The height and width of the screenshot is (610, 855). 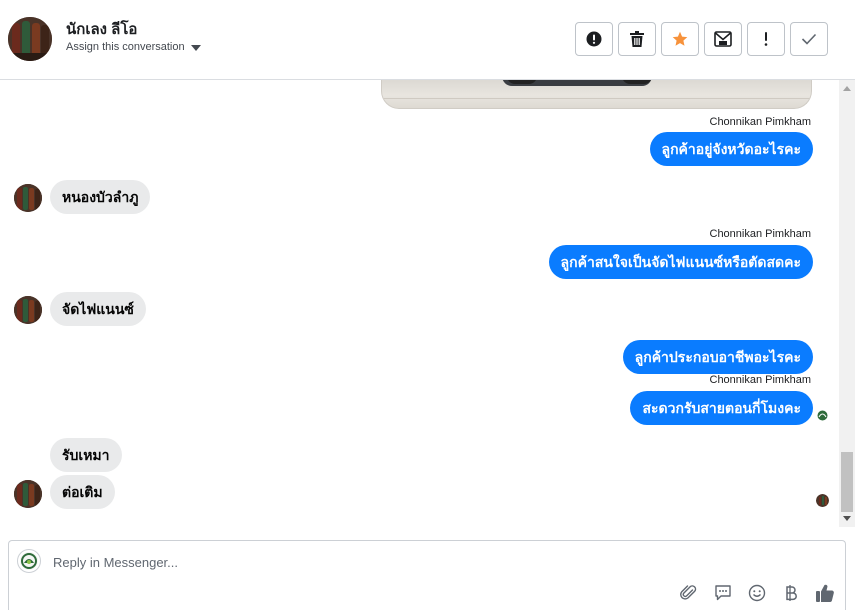 What do you see at coordinates (86, 455) in the screenshot?
I see `incoming-message: รับเหมา` at bounding box center [86, 455].